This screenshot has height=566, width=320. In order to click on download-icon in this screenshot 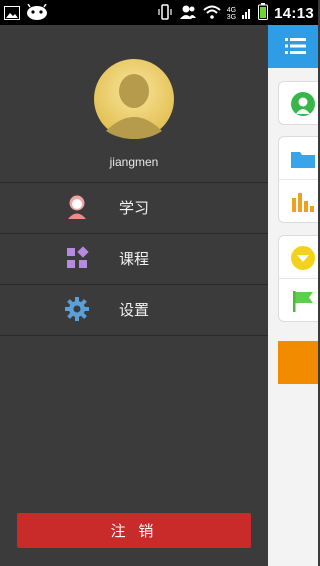, I will do `click(303, 258)`.